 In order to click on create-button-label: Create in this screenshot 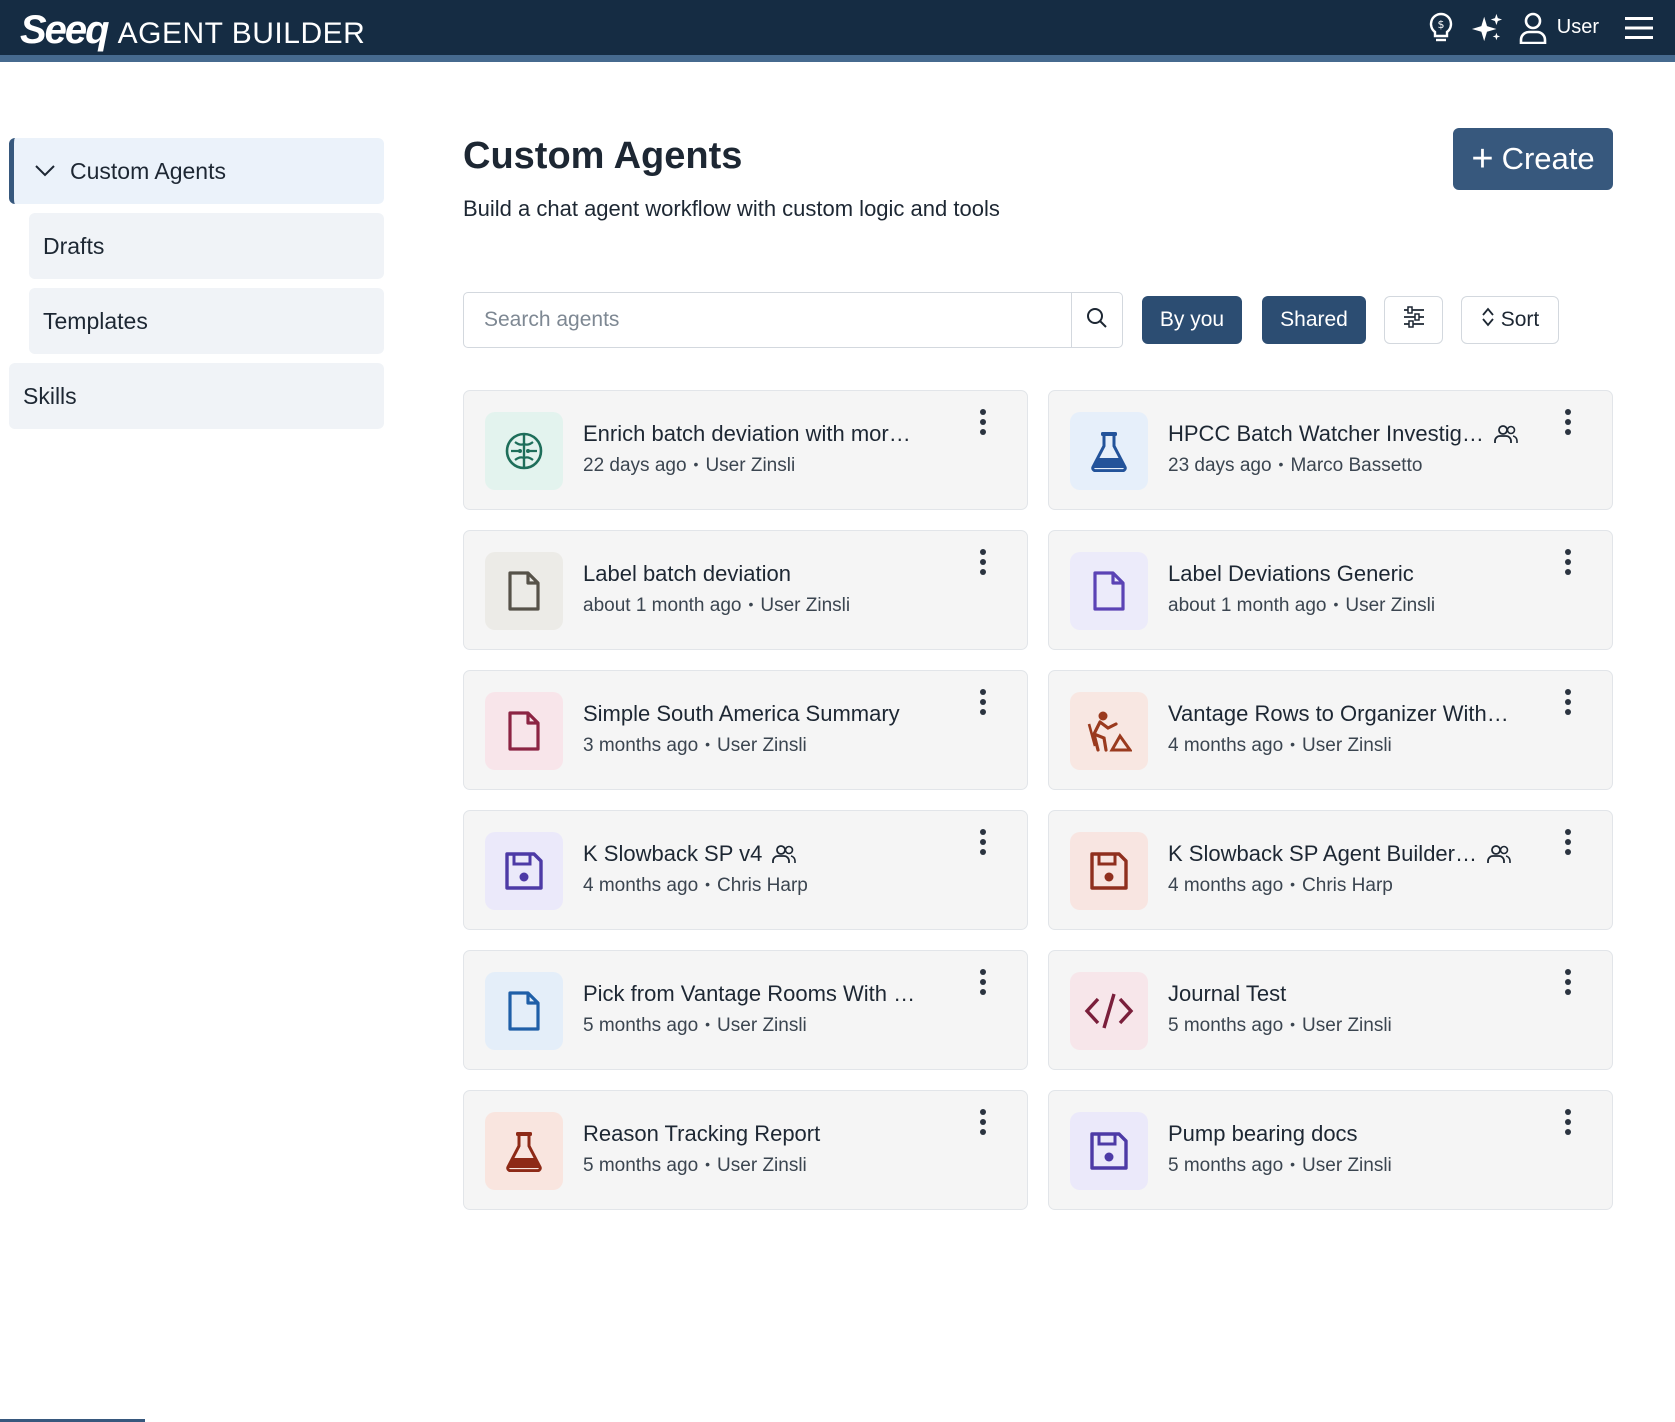, I will do `click(1548, 158)`.